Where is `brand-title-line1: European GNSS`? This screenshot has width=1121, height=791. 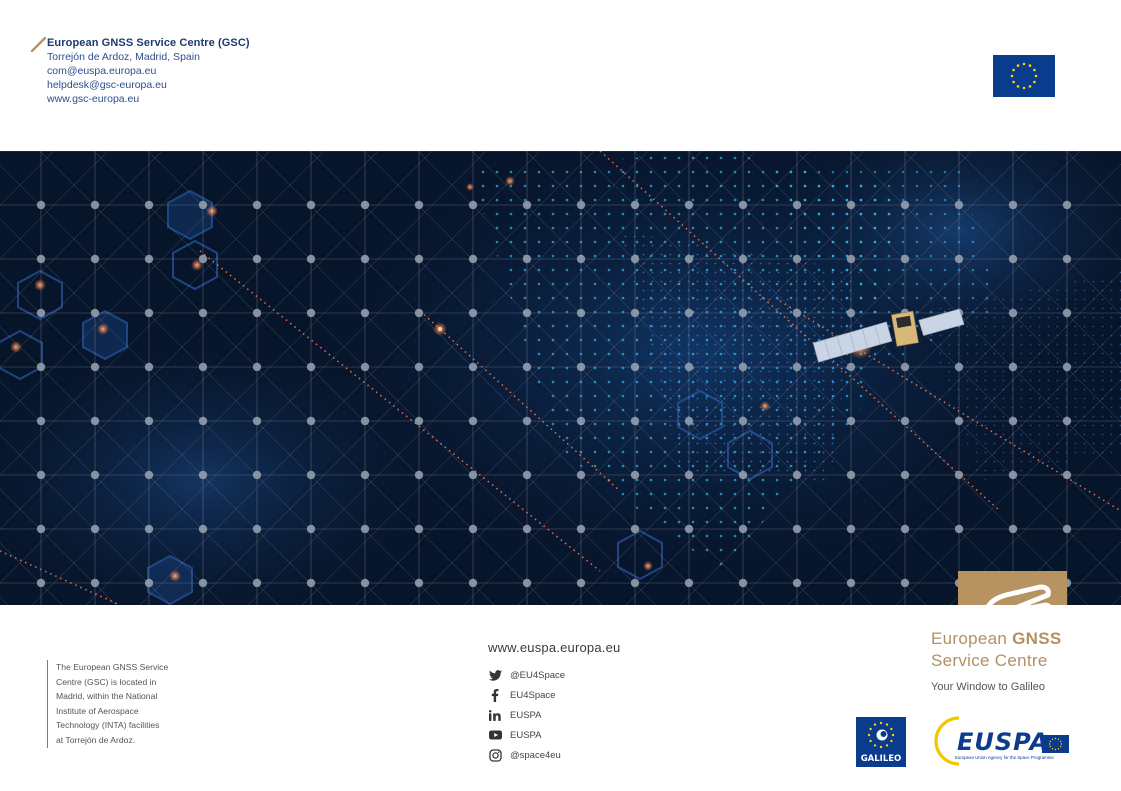 brand-title-line1: European GNSS is located at coordinates (1021, 639).